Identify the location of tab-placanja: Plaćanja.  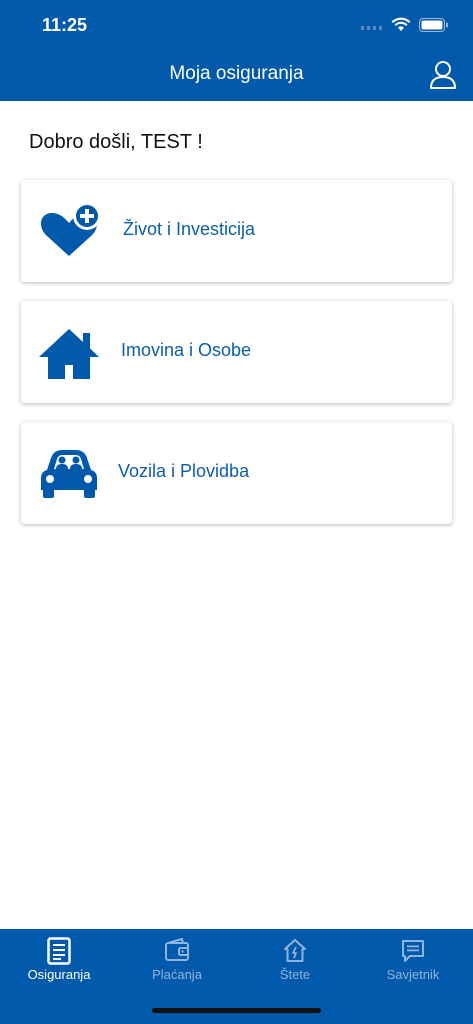
(177, 959).